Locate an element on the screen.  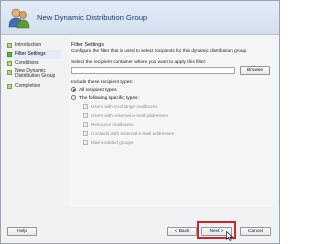
type-checkbox-mail-enabled-groups: Mail-enabled groups is located at coordinates (108, 143).